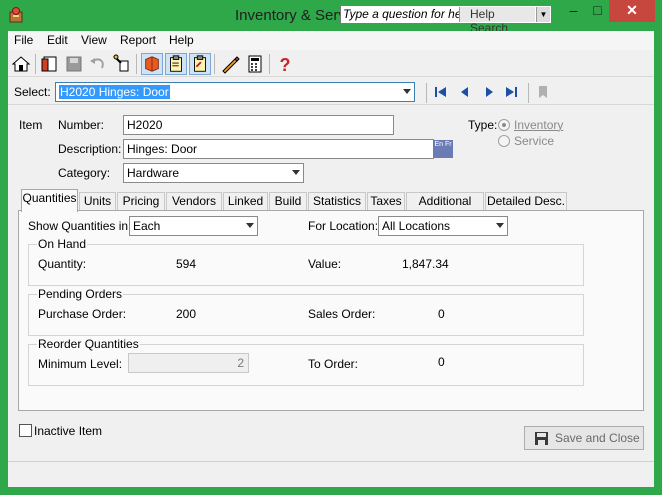  Describe the element at coordinates (80, 294) in the screenshot. I see `pending-orders-title: Pending Orders` at that location.